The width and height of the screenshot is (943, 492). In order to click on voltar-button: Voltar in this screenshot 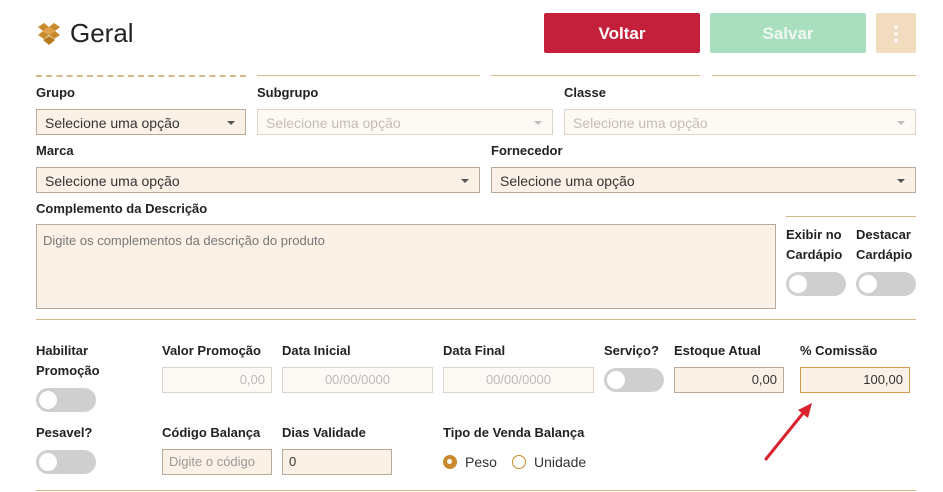, I will do `click(622, 33)`.